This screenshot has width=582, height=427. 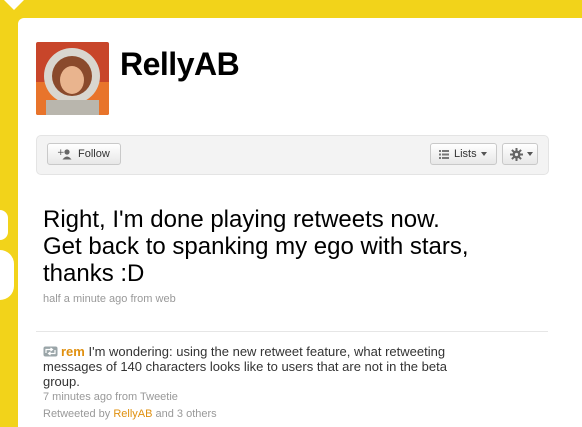 What do you see at coordinates (94, 154) in the screenshot?
I see `follow-label: Follow` at bounding box center [94, 154].